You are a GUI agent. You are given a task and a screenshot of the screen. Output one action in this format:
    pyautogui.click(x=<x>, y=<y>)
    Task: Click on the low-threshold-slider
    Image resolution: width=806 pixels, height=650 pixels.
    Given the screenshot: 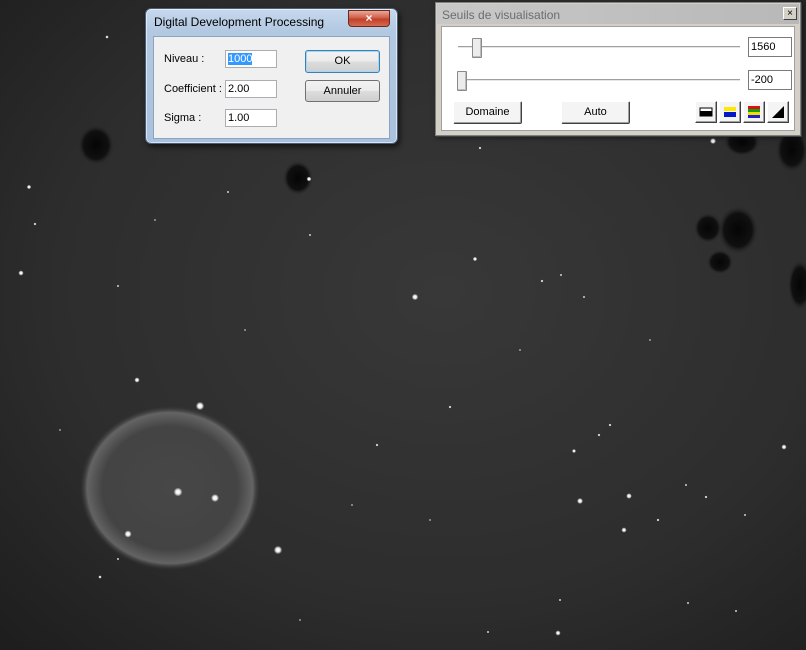 What is the action you would take?
    pyautogui.click(x=462, y=81)
    